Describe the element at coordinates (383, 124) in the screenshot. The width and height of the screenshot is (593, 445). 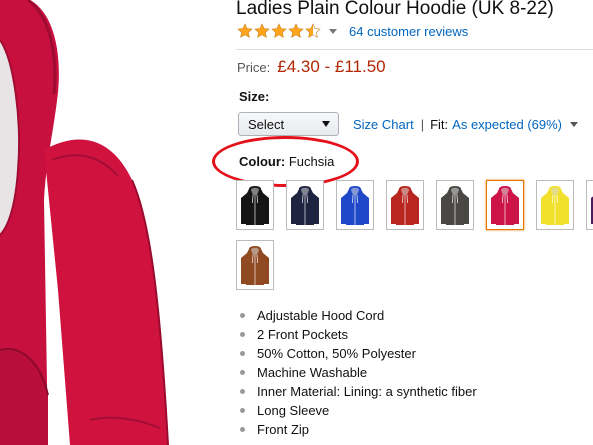
I see `size-chart-link: Size Chart` at that location.